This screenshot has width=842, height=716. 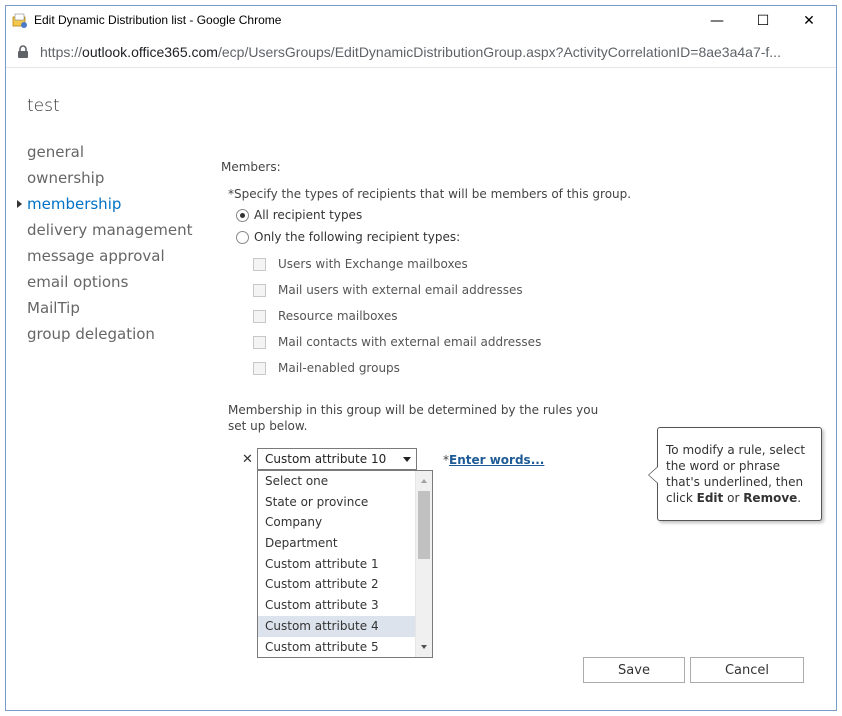 What do you see at coordinates (150, 52) in the screenshot?
I see `url-host: outlook.office365.com` at bounding box center [150, 52].